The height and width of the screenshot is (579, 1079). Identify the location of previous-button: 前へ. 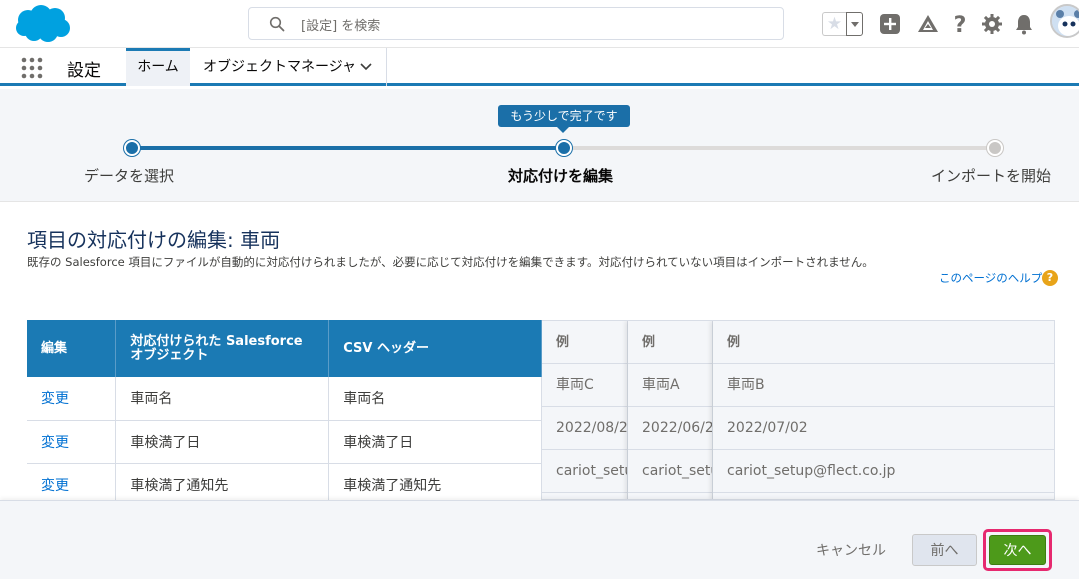
(944, 550).